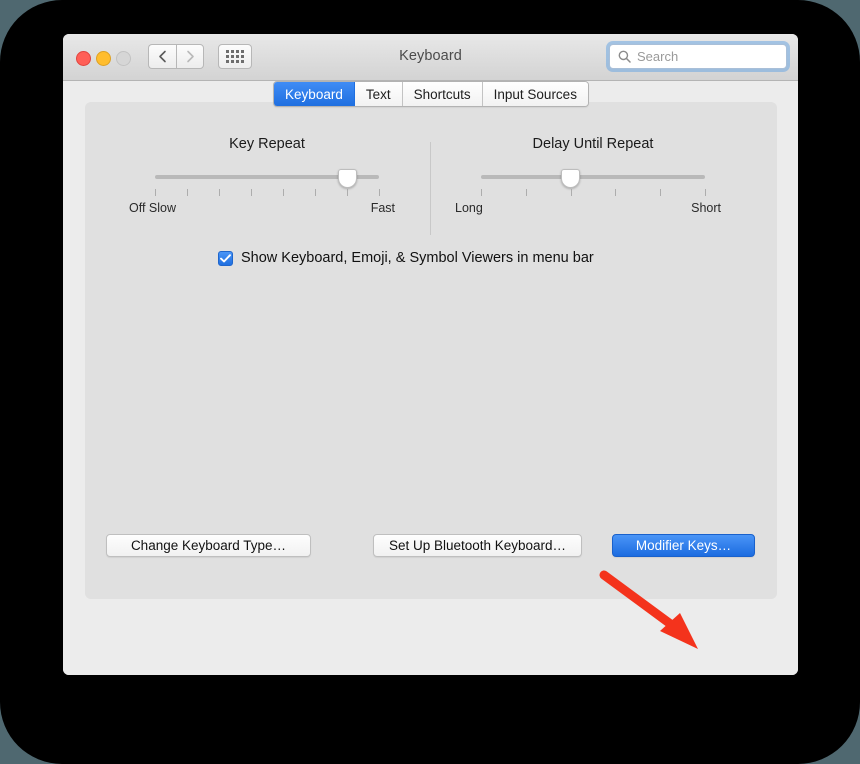  What do you see at coordinates (535, 94) in the screenshot?
I see `tab-input-sources: Input Sources` at bounding box center [535, 94].